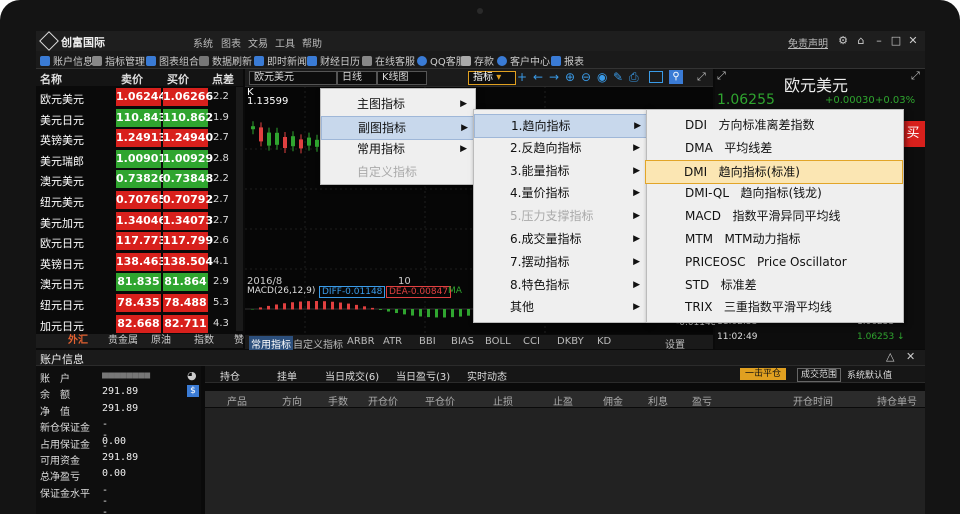  What do you see at coordinates (423, 375) in the screenshot?
I see `tab-today-pnl: 当日盈亏(3)` at bounding box center [423, 375].